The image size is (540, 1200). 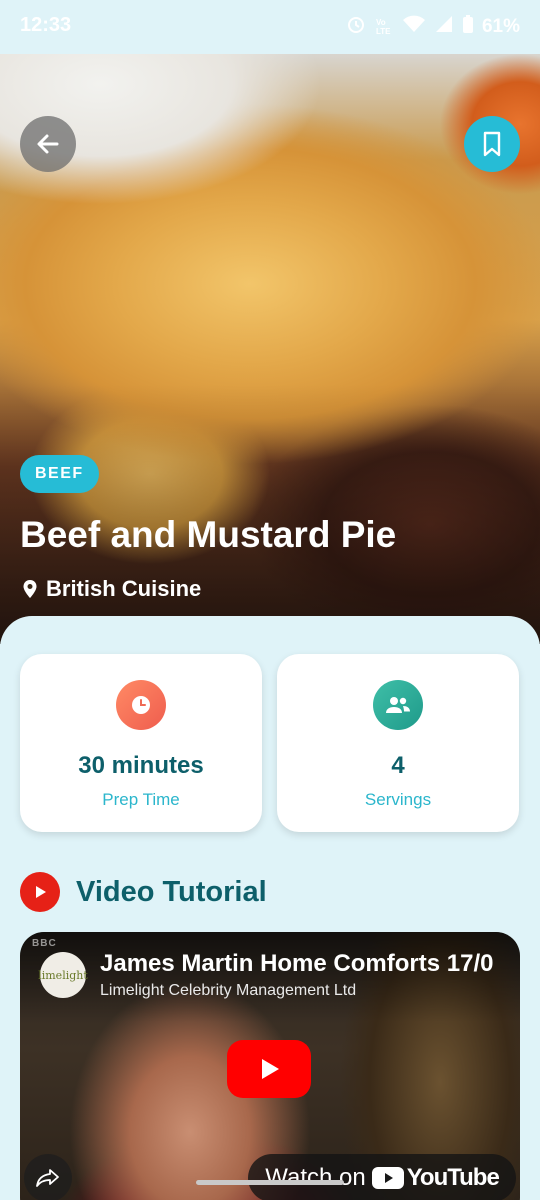 I want to click on prep-time-value: 30 minutes, so click(x=141, y=765).